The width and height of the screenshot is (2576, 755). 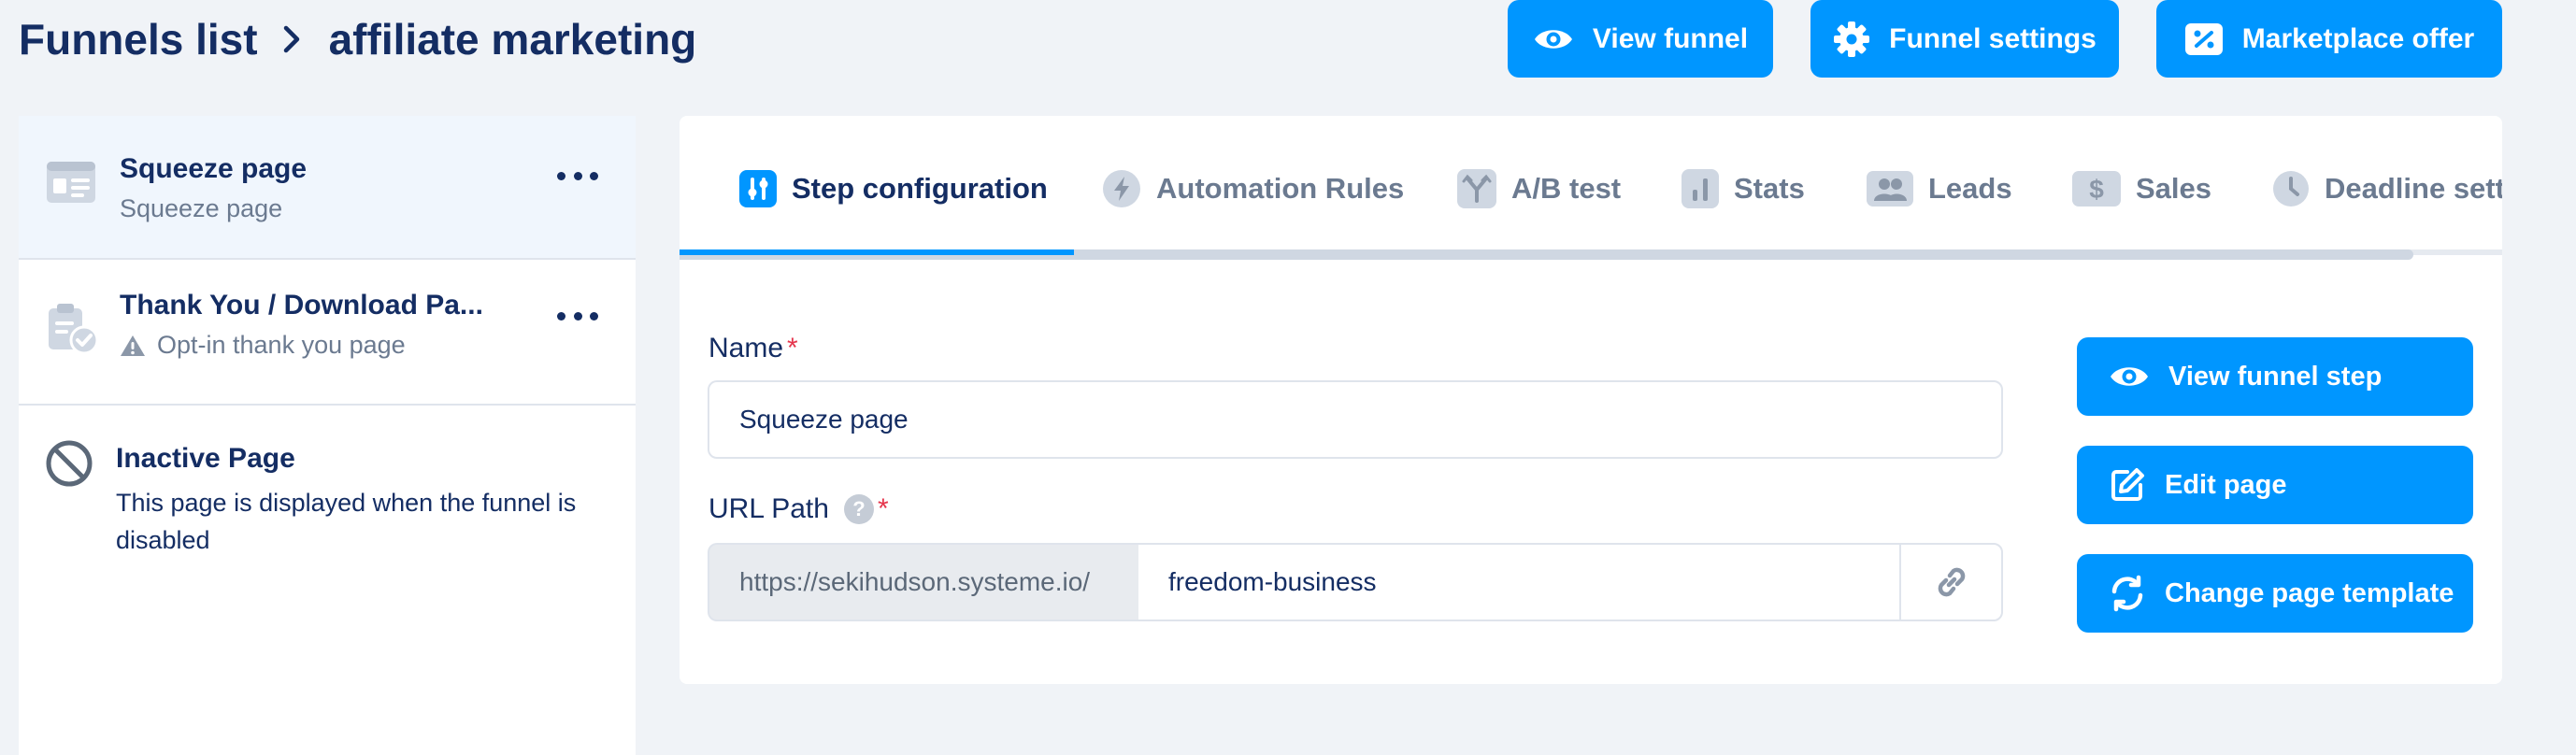 I want to click on tab-automation-rules: Automation Rules, so click(x=1253, y=189).